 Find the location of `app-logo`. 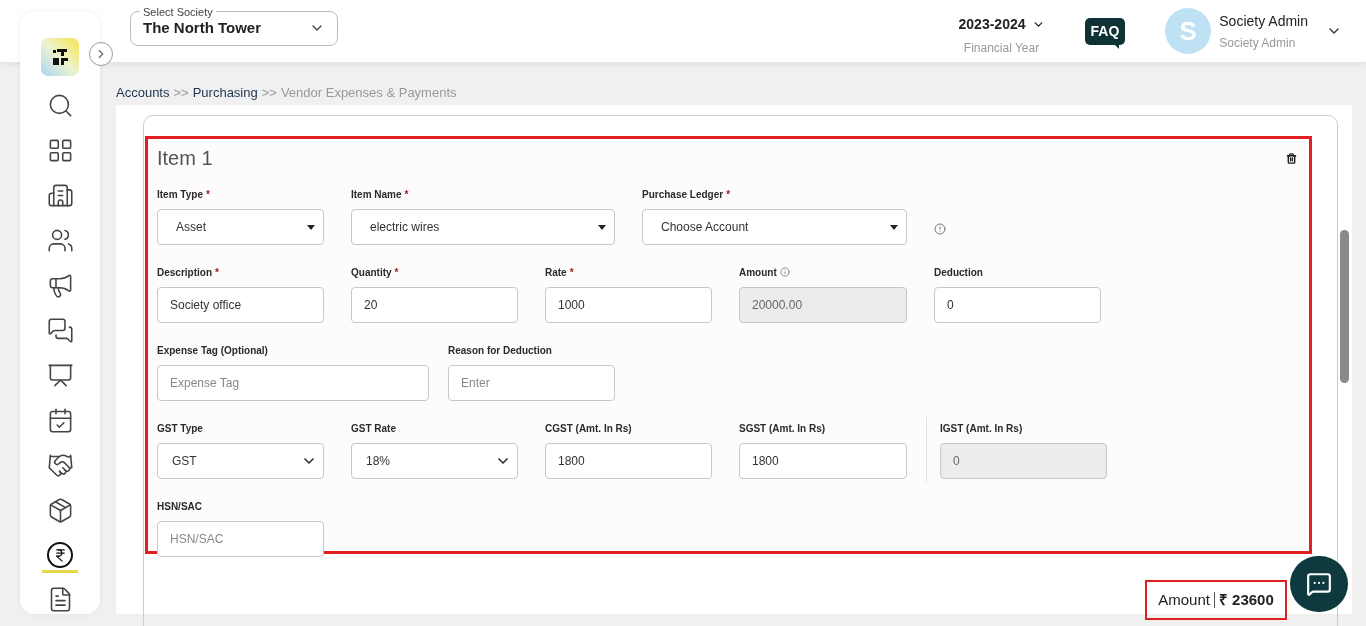

app-logo is located at coordinates (60, 57).